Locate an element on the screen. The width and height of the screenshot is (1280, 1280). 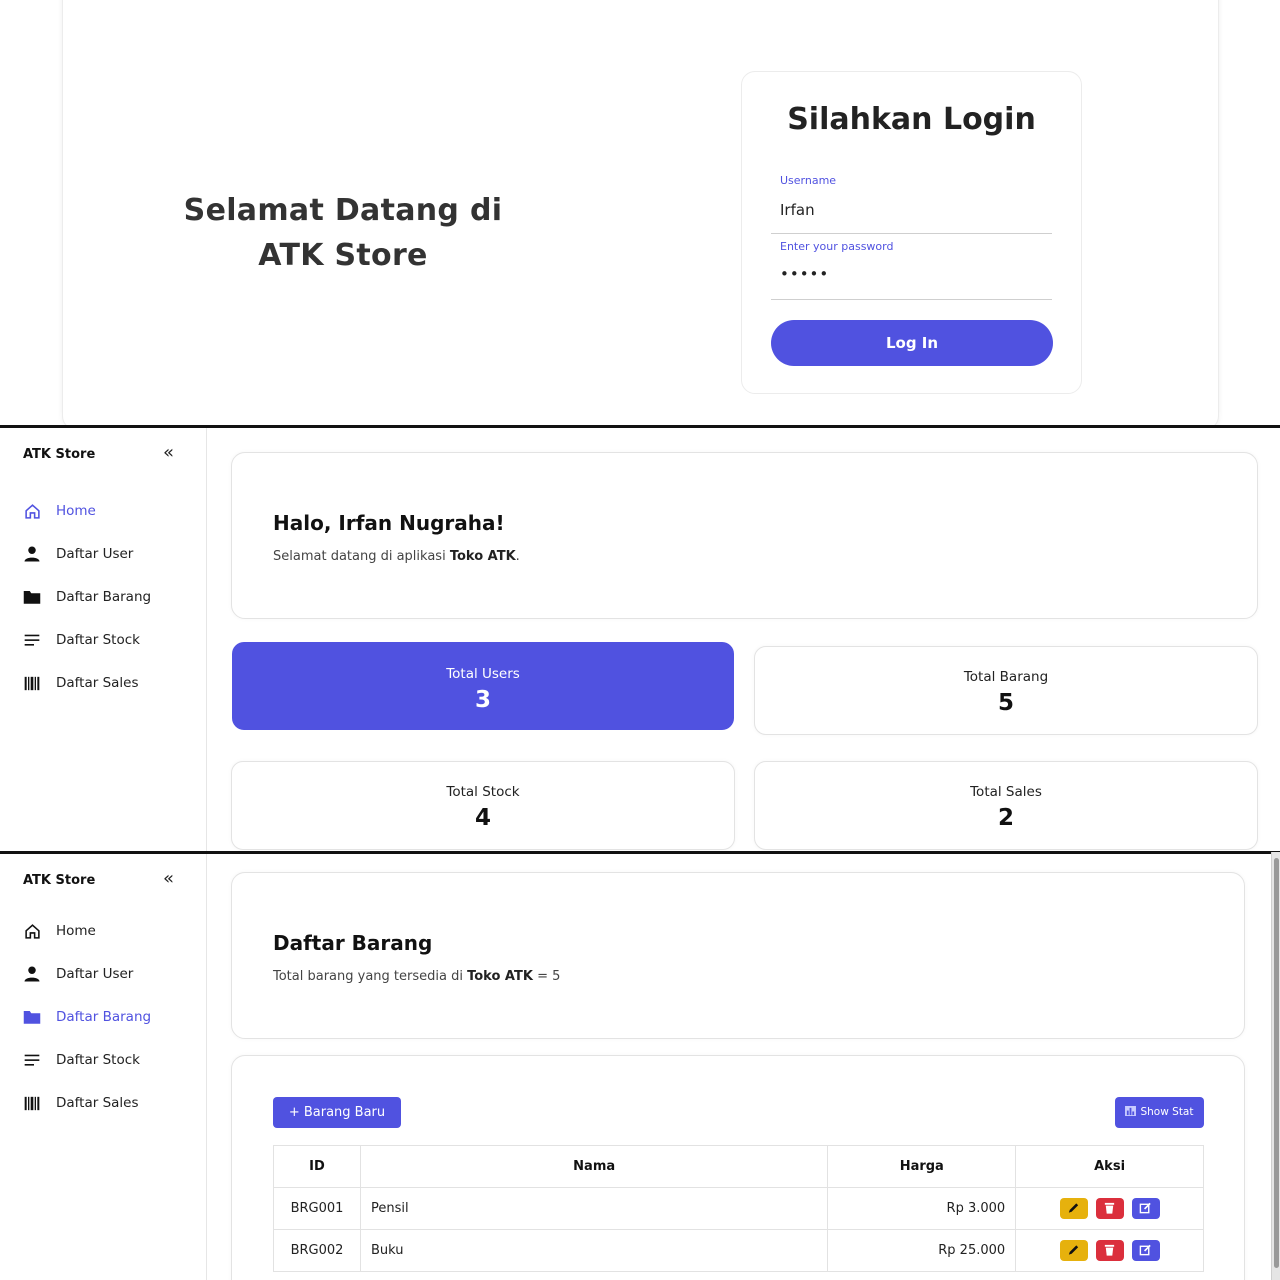
password-underline is located at coordinates (911, 299).